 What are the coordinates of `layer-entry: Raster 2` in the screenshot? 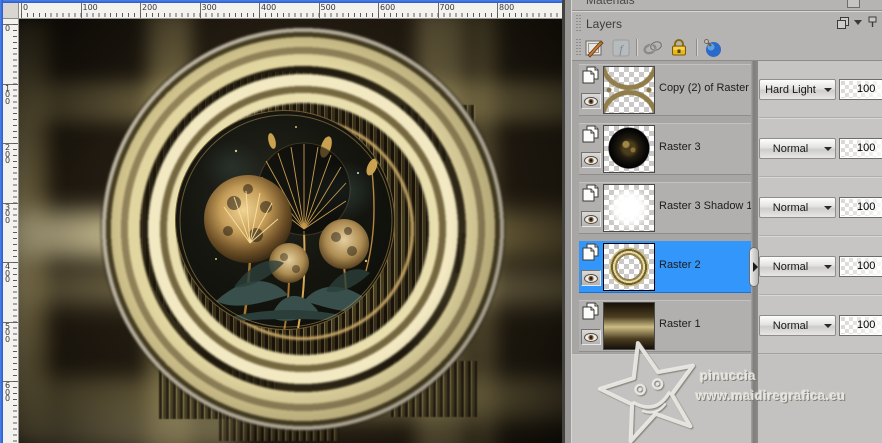 It's located at (665, 266).